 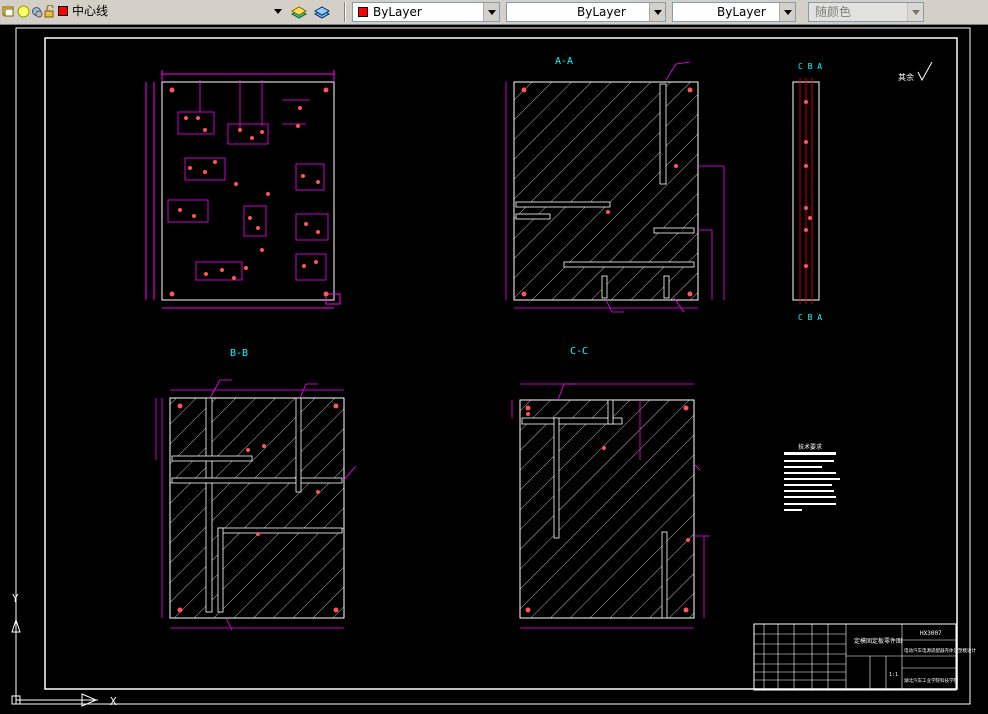 What do you see at coordinates (322, 12) in the screenshot?
I see `layer-previous-icon` at bounding box center [322, 12].